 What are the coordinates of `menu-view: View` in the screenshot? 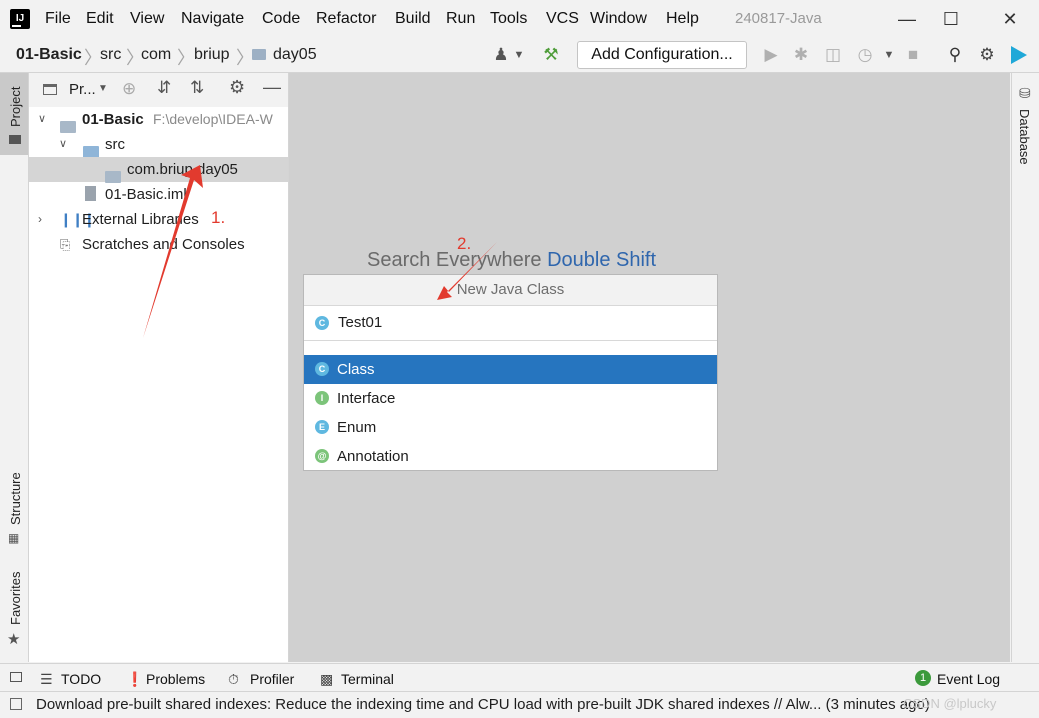 It's located at (147, 19).